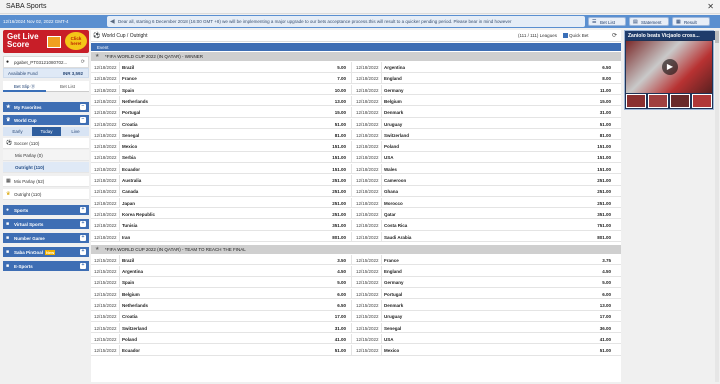 This screenshot has width=720, height=384. I want to click on event-date: 12/18/2022, so click(367, 90).